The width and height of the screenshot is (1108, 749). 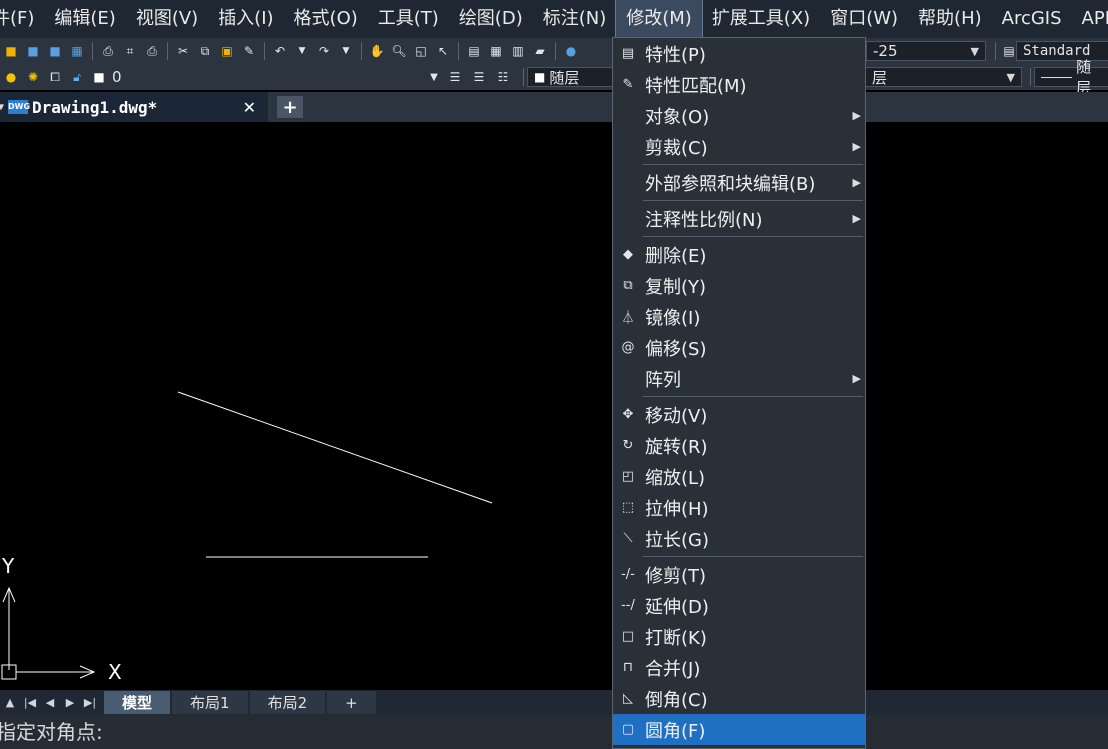 I want to click on undo-icon: ↶, so click(x=280, y=51).